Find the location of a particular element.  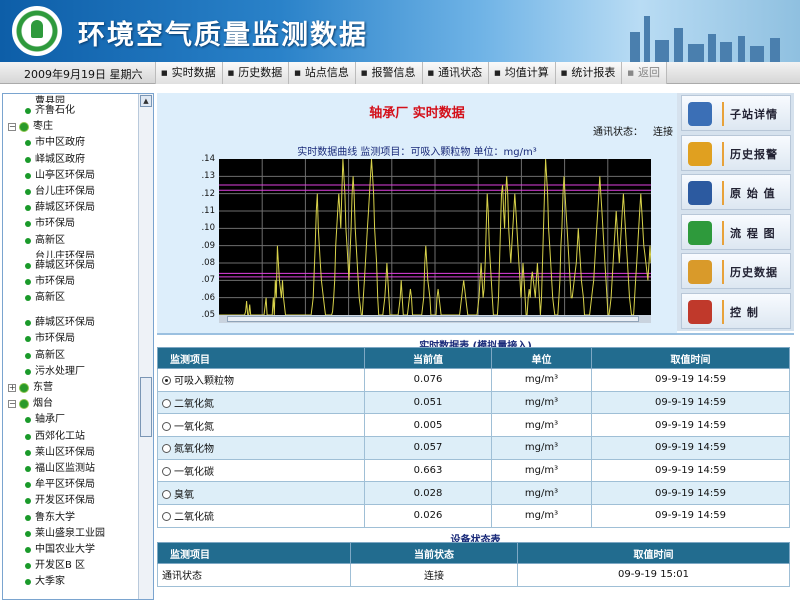

item-cell: 一氧化氮 is located at coordinates (261, 425).